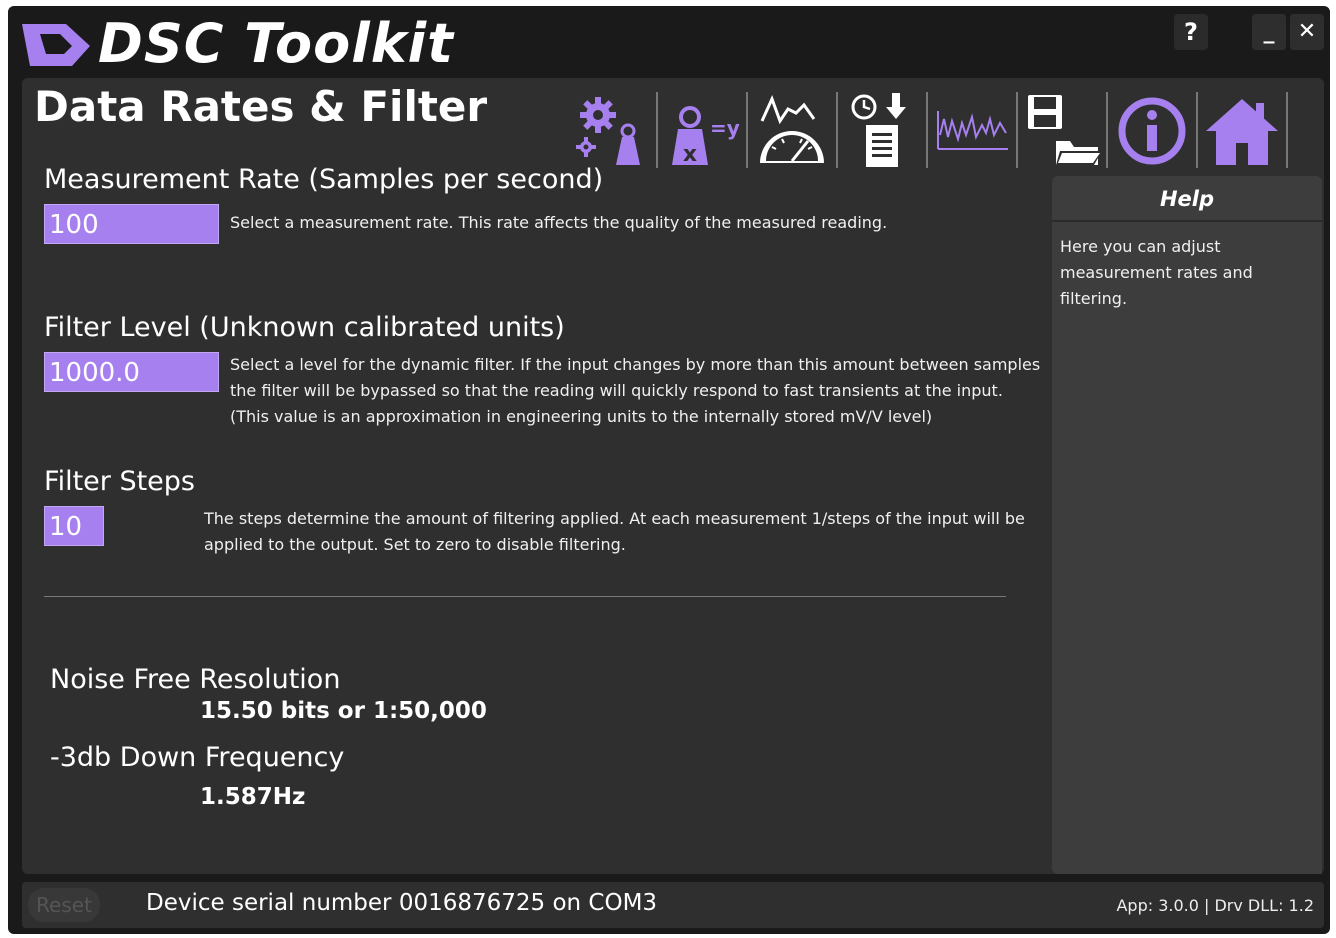 This screenshot has height=938, width=1336. Describe the element at coordinates (525, 596) in the screenshot. I see `section-divider` at that location.